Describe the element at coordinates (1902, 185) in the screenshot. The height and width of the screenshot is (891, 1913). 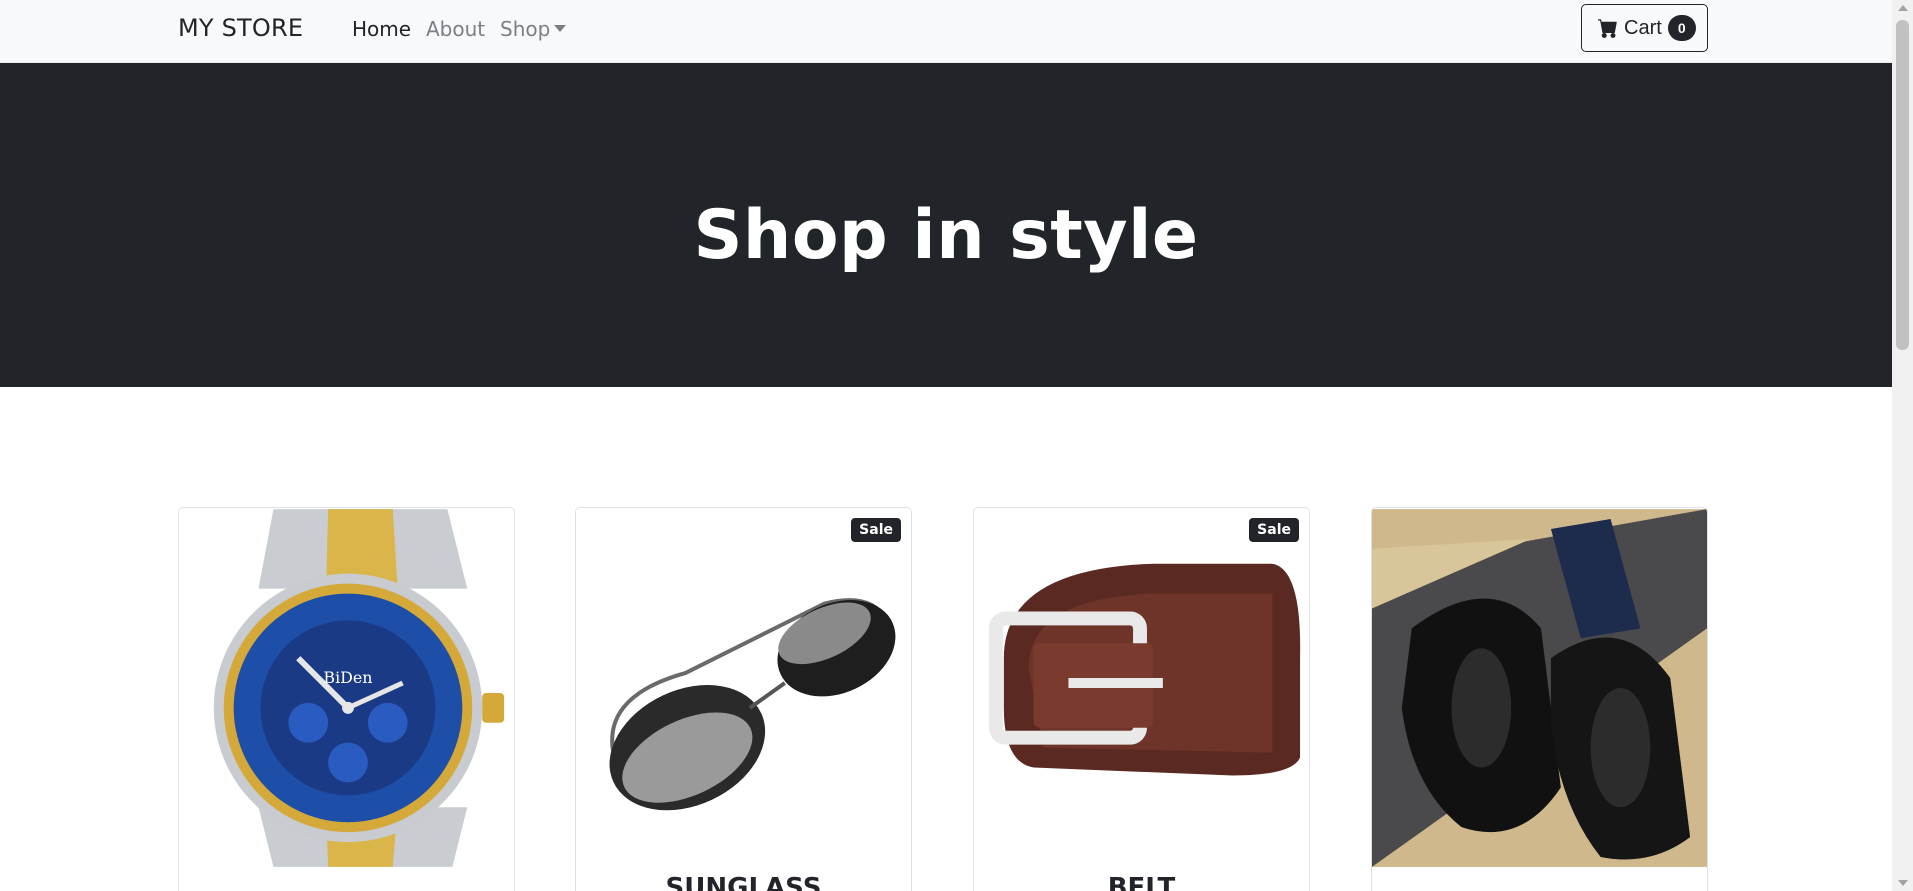
I see `scrollbar-thumb` at that location.